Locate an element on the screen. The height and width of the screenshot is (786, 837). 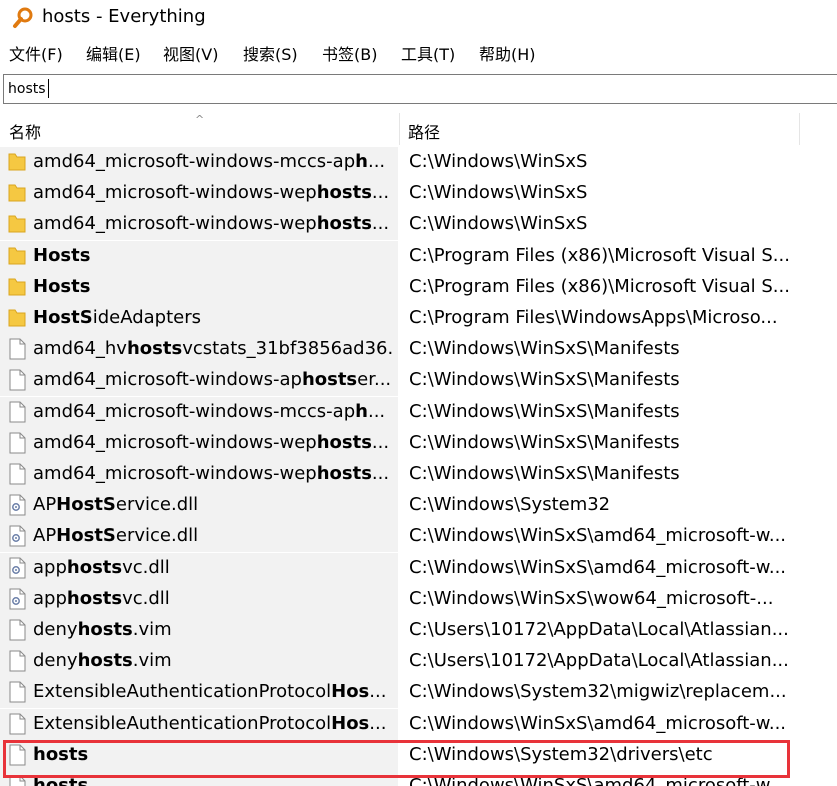
menu-edit: 编辑(E) is located at coordinates (113, 55).